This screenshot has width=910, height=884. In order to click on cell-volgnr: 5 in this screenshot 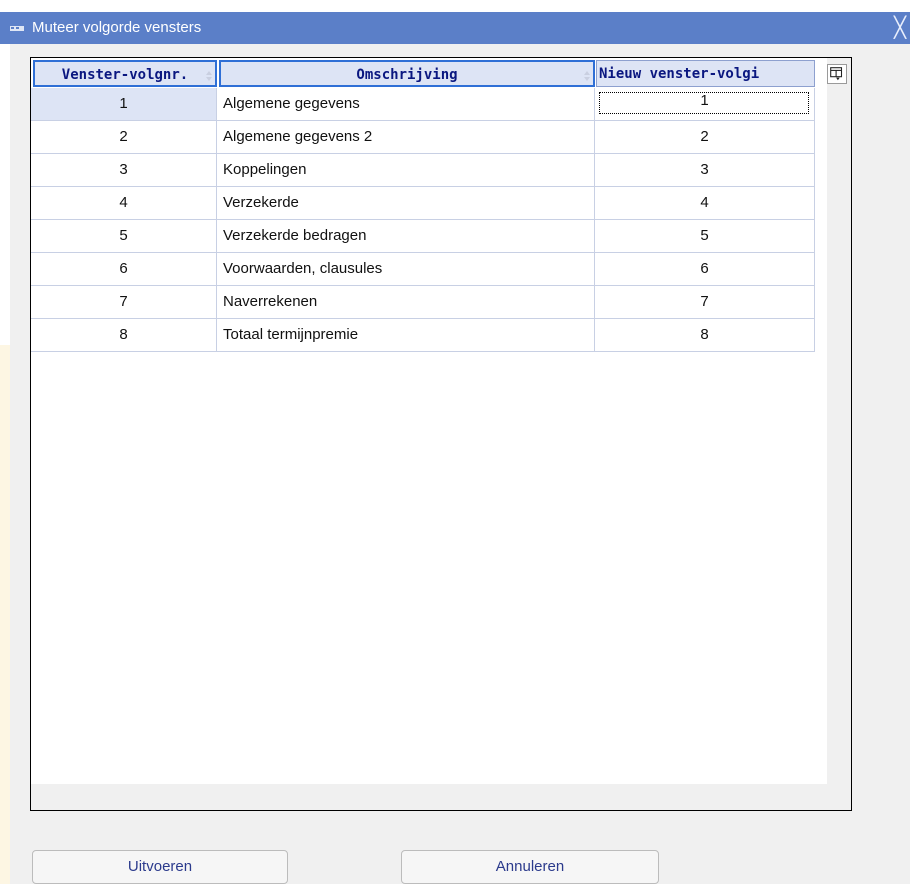, I will do `click(124, 236)`.